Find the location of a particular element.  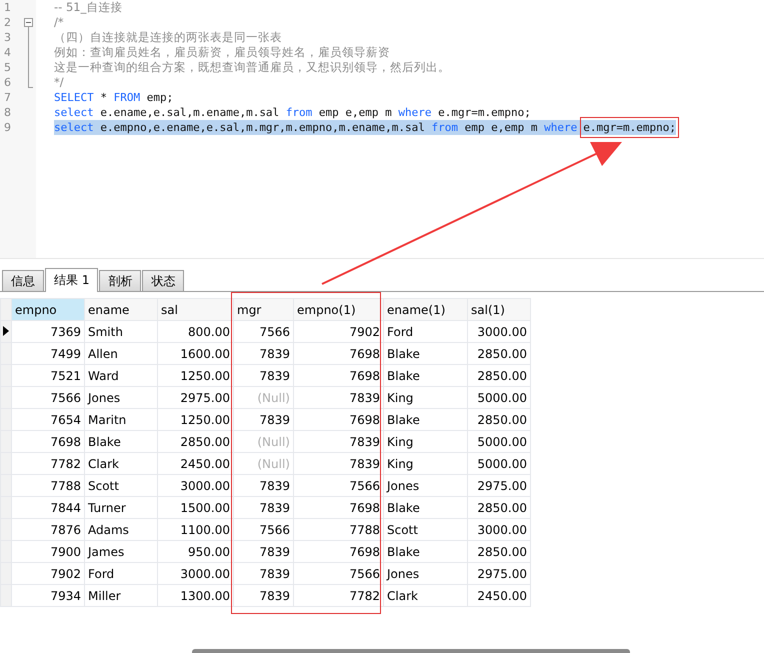

line-number: 9 is located at coordinates (7, 127).